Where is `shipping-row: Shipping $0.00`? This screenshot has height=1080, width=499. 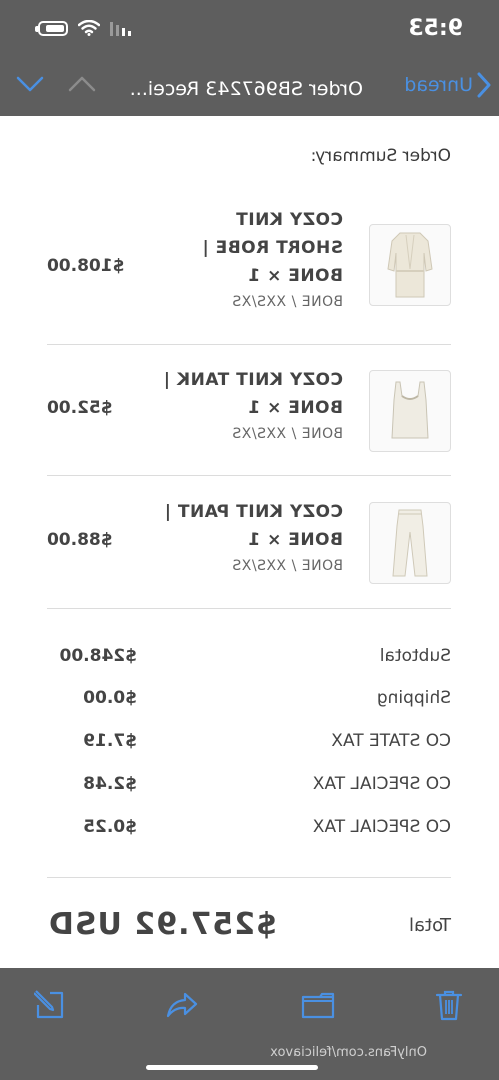 shipping-row: Shipping $0.00 is located at coordinates (249, 701).